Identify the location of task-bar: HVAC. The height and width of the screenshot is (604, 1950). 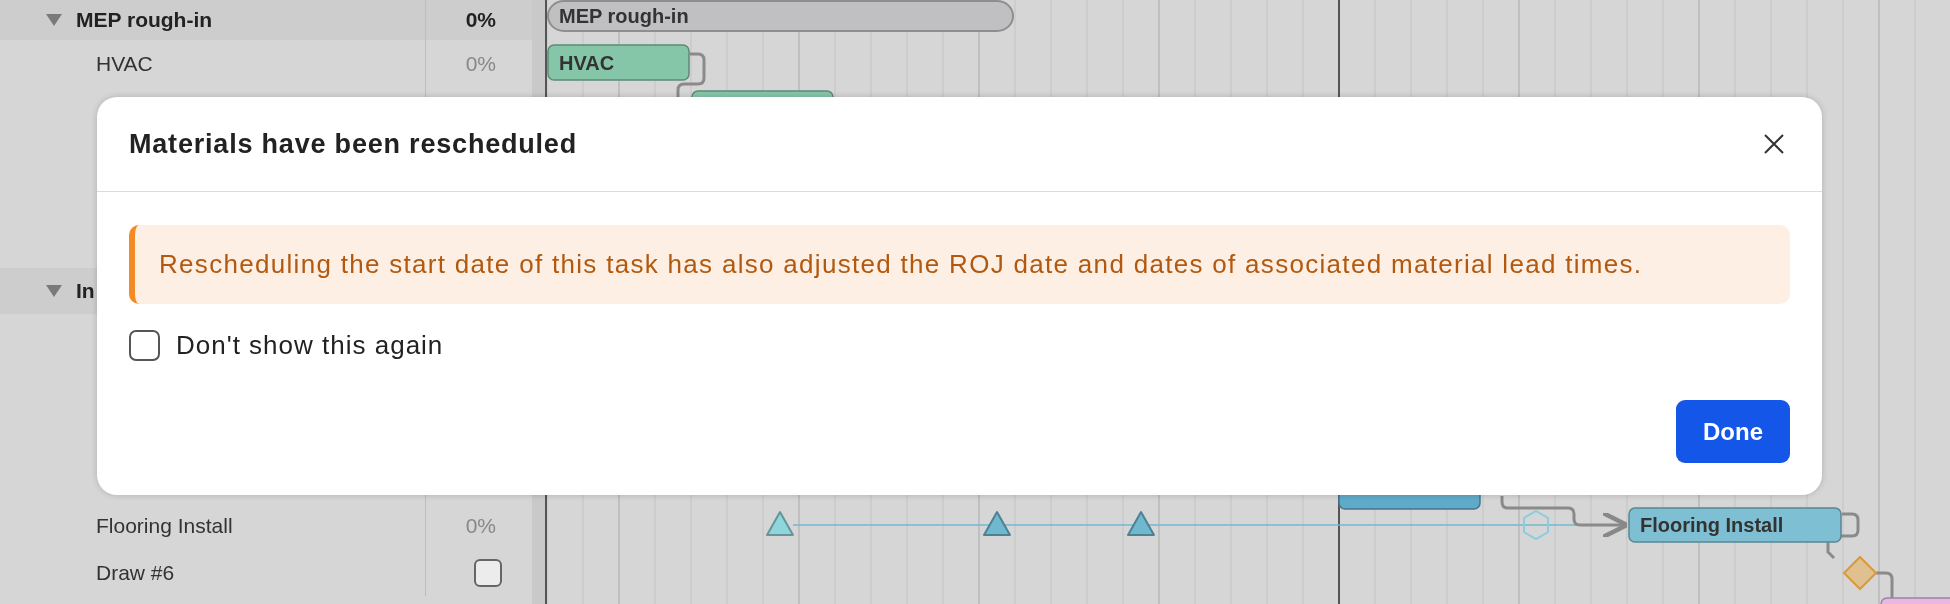
(618, 62).